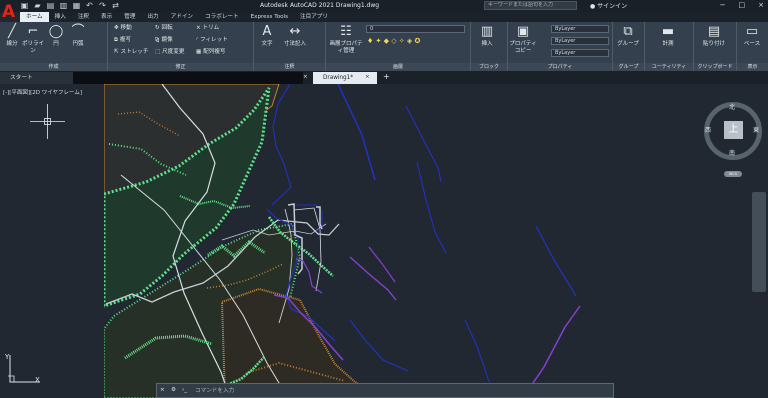 This screenshot has height=398, width=768. I want to click on command-close-icon: ×, so click(162, 390).